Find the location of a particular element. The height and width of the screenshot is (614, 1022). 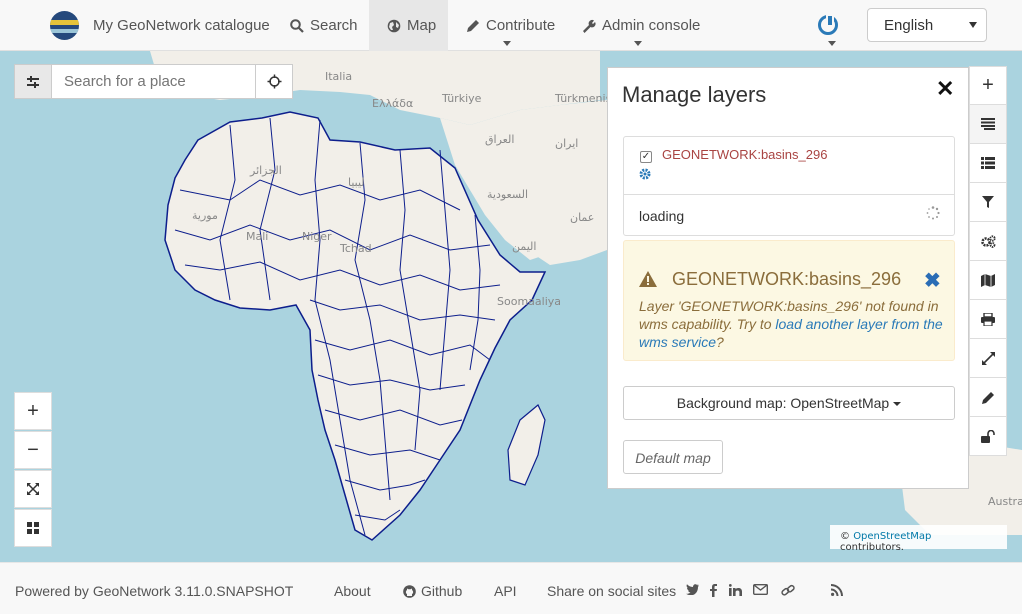

dismiss-icon: ✖ is located at coordinates (932, 280).